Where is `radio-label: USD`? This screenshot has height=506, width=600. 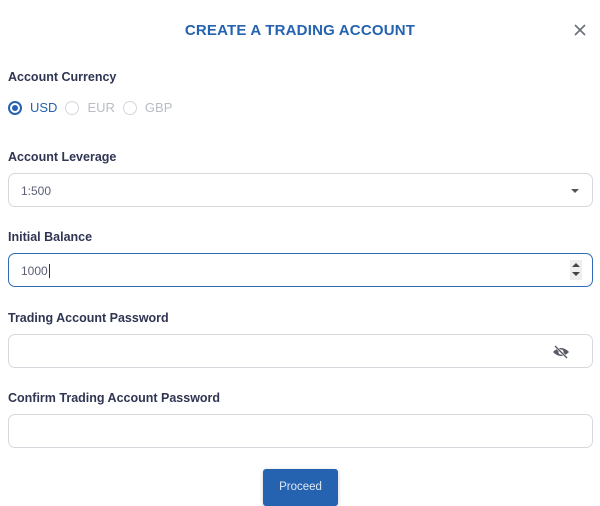
radio-label: USD is located at coordinates (44, 107).